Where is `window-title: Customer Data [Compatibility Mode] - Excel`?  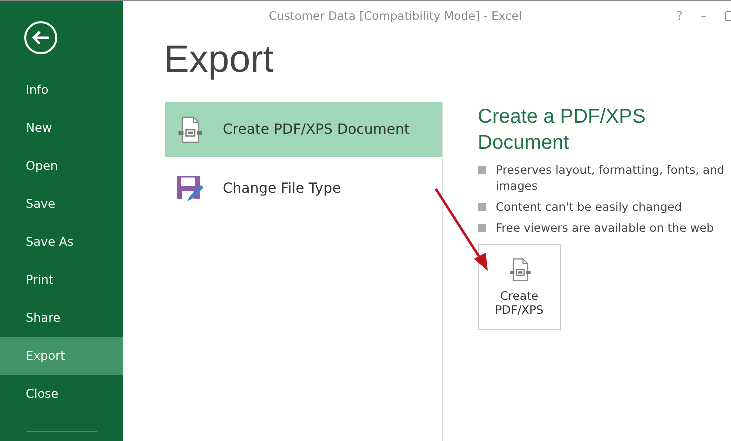
window-title: Customer Data [Compatibility Mode] - Excel is located at coordinates (395, 16).